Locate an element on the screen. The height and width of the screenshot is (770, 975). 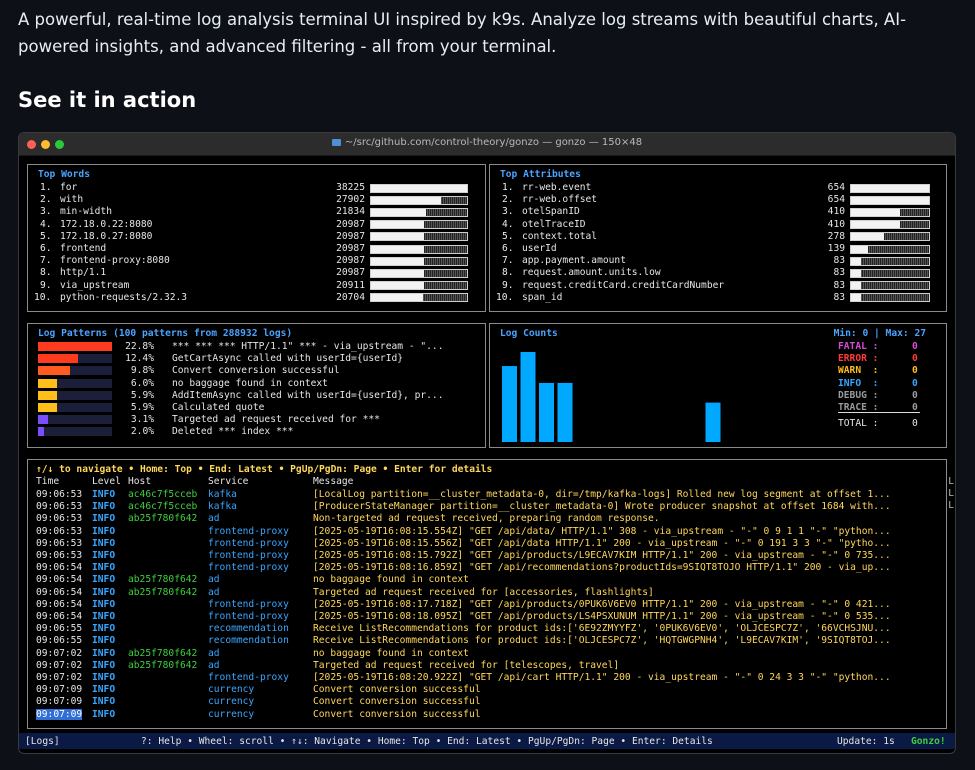
top-word-rank: 4. is located at coordinates (46, 224).